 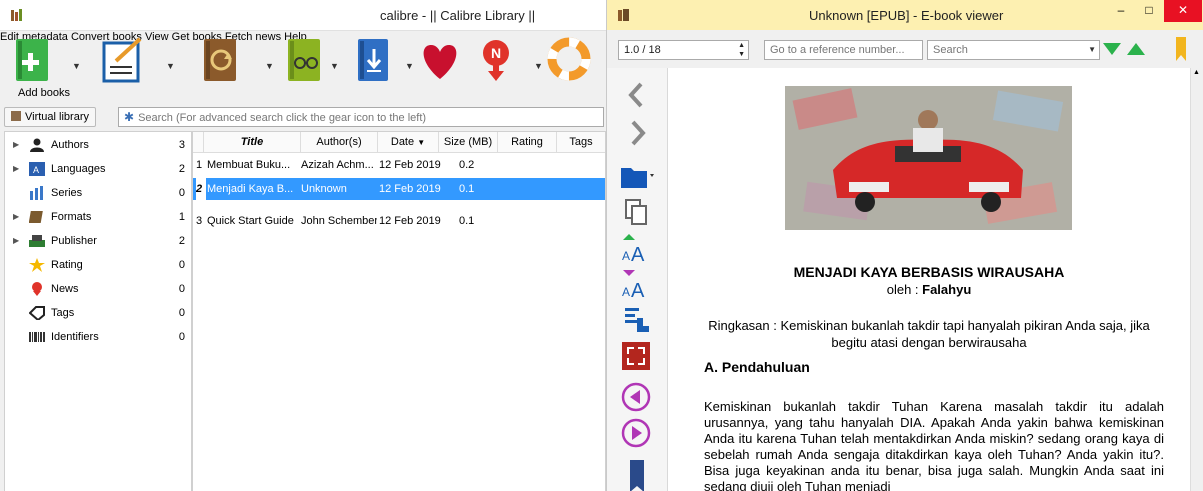 I want to click on tag-item-tags: Tags 0, so click(x=98, y=313).